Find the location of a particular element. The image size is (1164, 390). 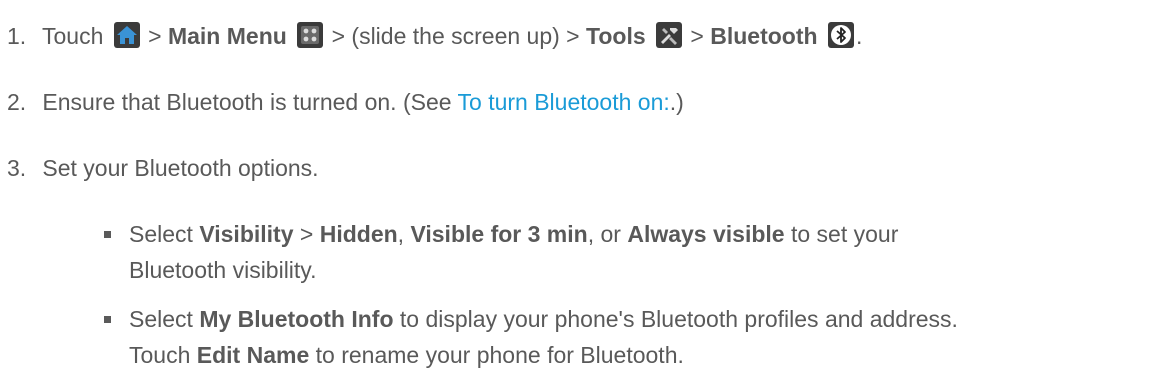

step-3: 3. Set your Bluetooth options. is located at coordinates (163, 168).